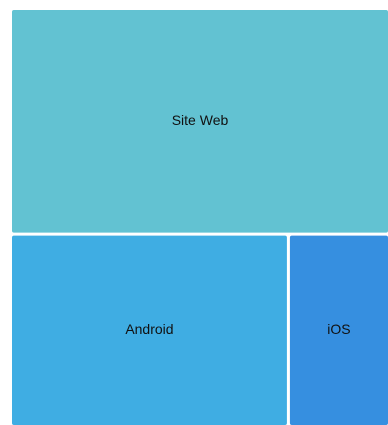  I want to click on treemap-label-site-web: Site Web, so click(200, 120).